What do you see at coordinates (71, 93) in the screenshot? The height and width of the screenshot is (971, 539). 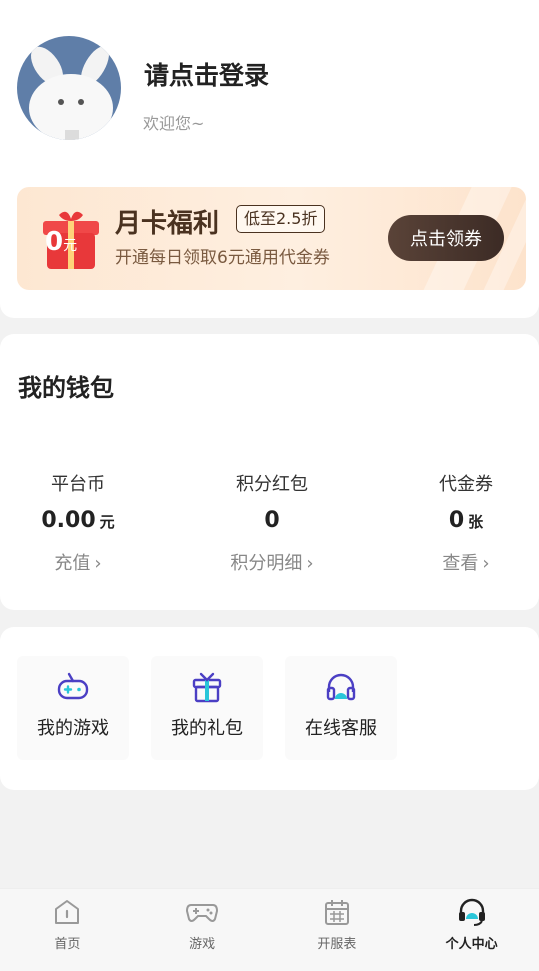 I see `rabbit-avatar-icon` at bounding box center [71, 93].